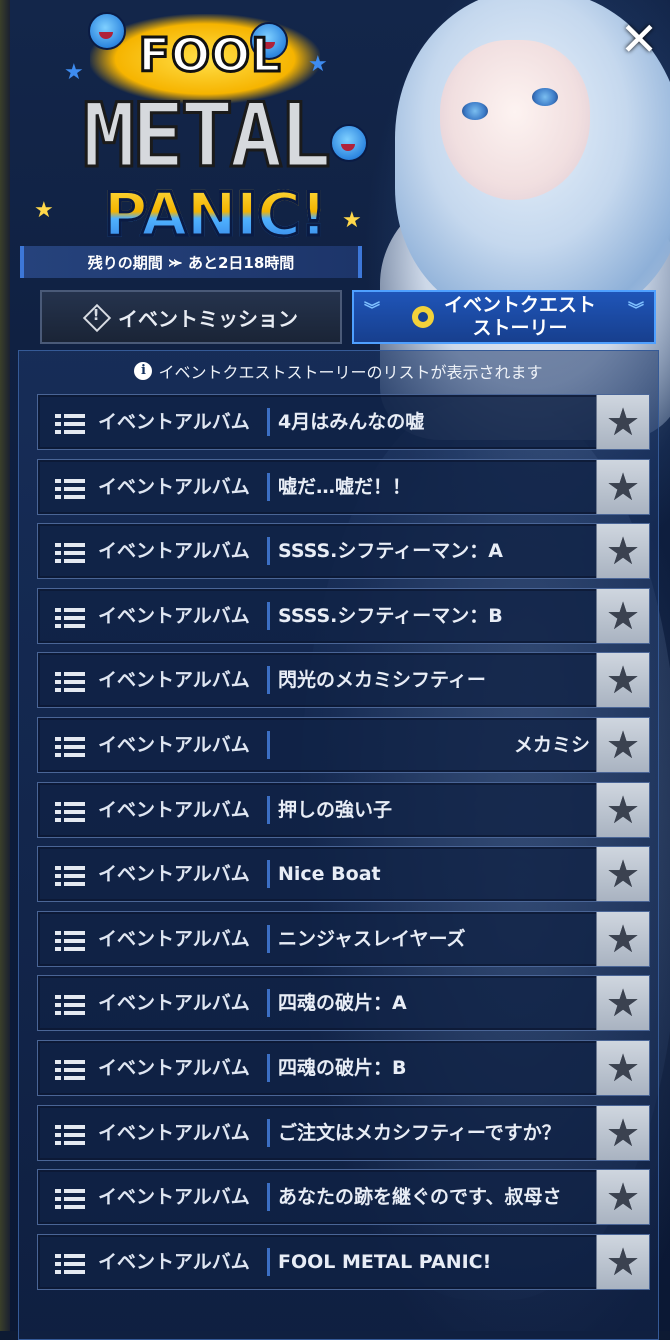 This screenshot has height=1340, width=670. What do you see at coordinates (96, 317) in the screenshot?
I see `warning-diamond-icon` at bounding box center [96, 317].